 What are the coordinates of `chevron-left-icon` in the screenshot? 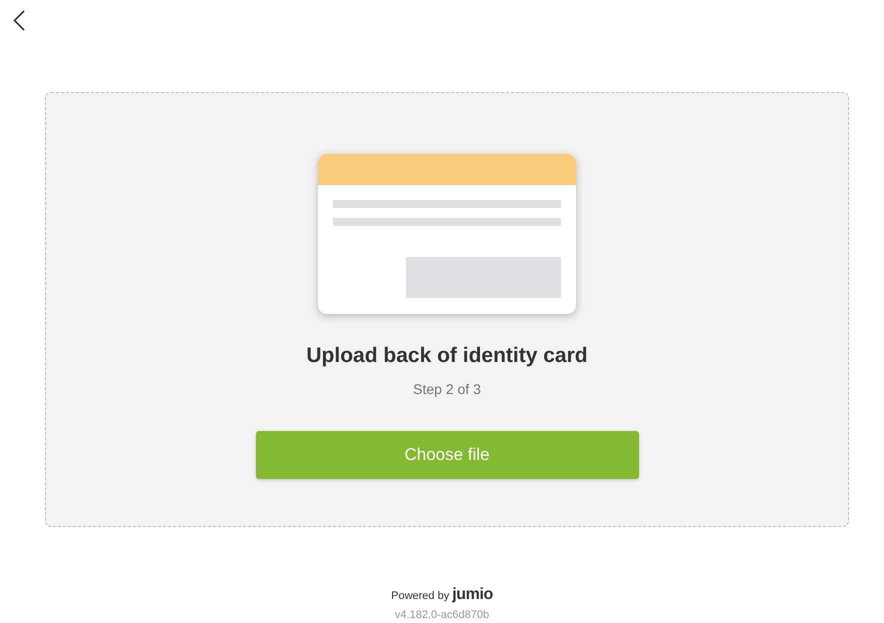 It's located at (19, 20).